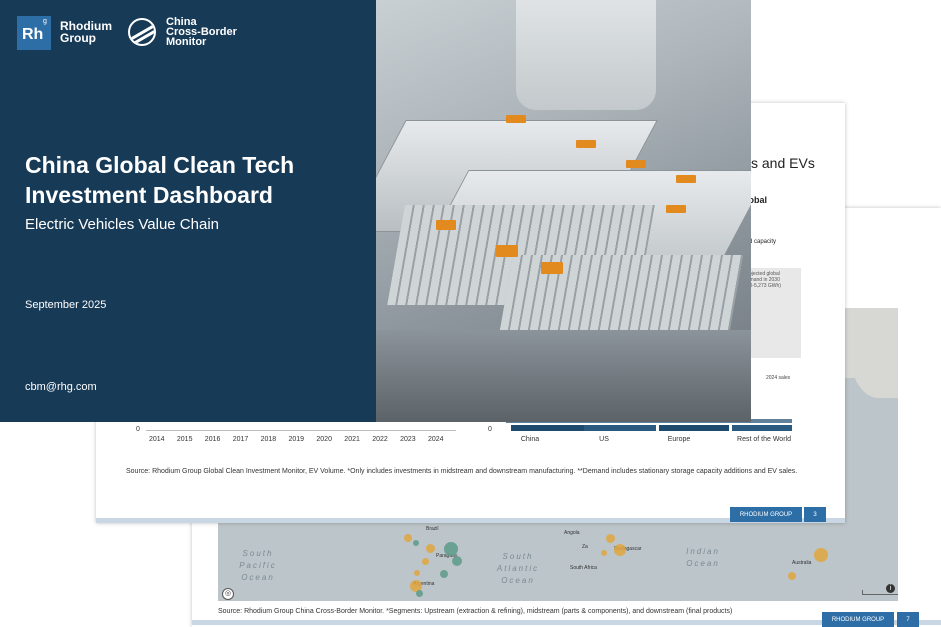  What do you see at coordinates (86, 32) in the screenshot?
I see `org-name: Rhodium Group` at bounding box center [86, 32].